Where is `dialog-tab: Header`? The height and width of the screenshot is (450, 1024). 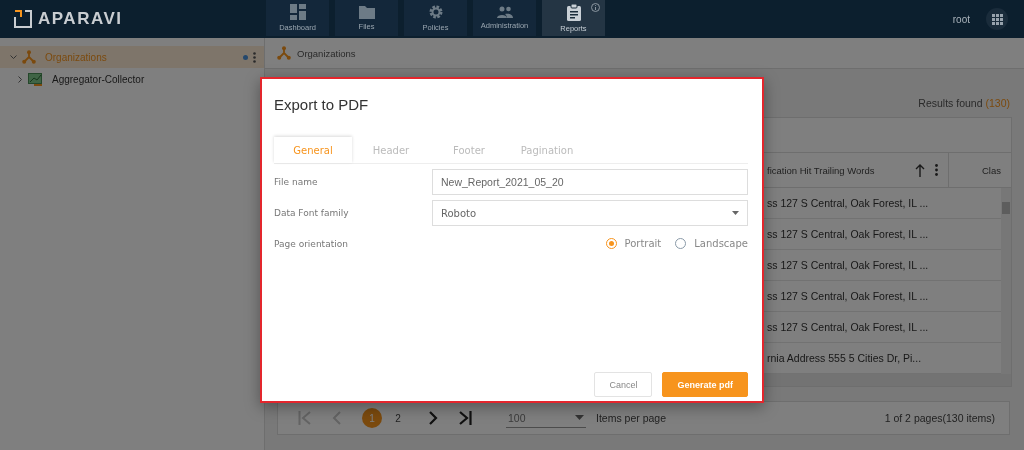
dialog-tab: Header is located at coordinates (391, 150).